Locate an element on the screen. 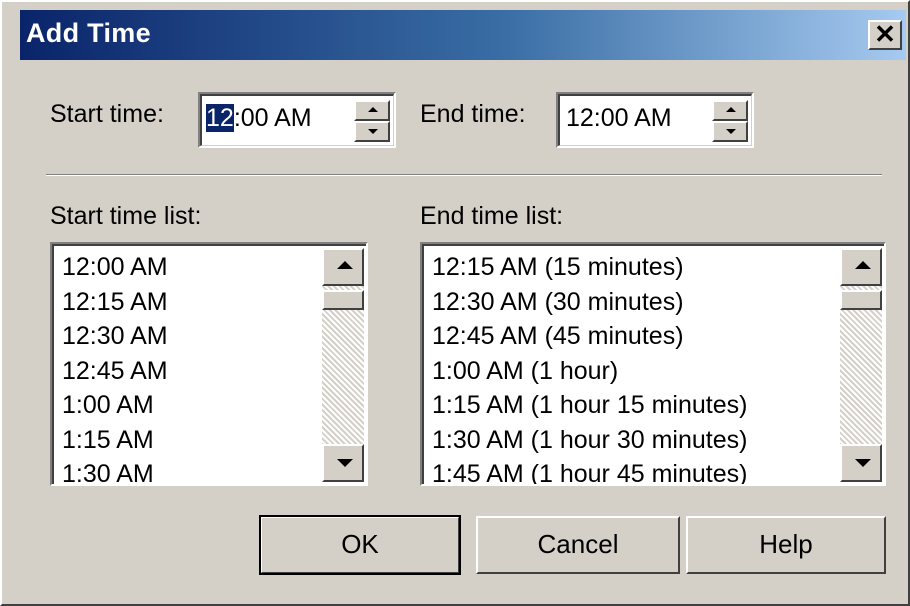  close-button: ✕ is located at coordinates (885, 35).